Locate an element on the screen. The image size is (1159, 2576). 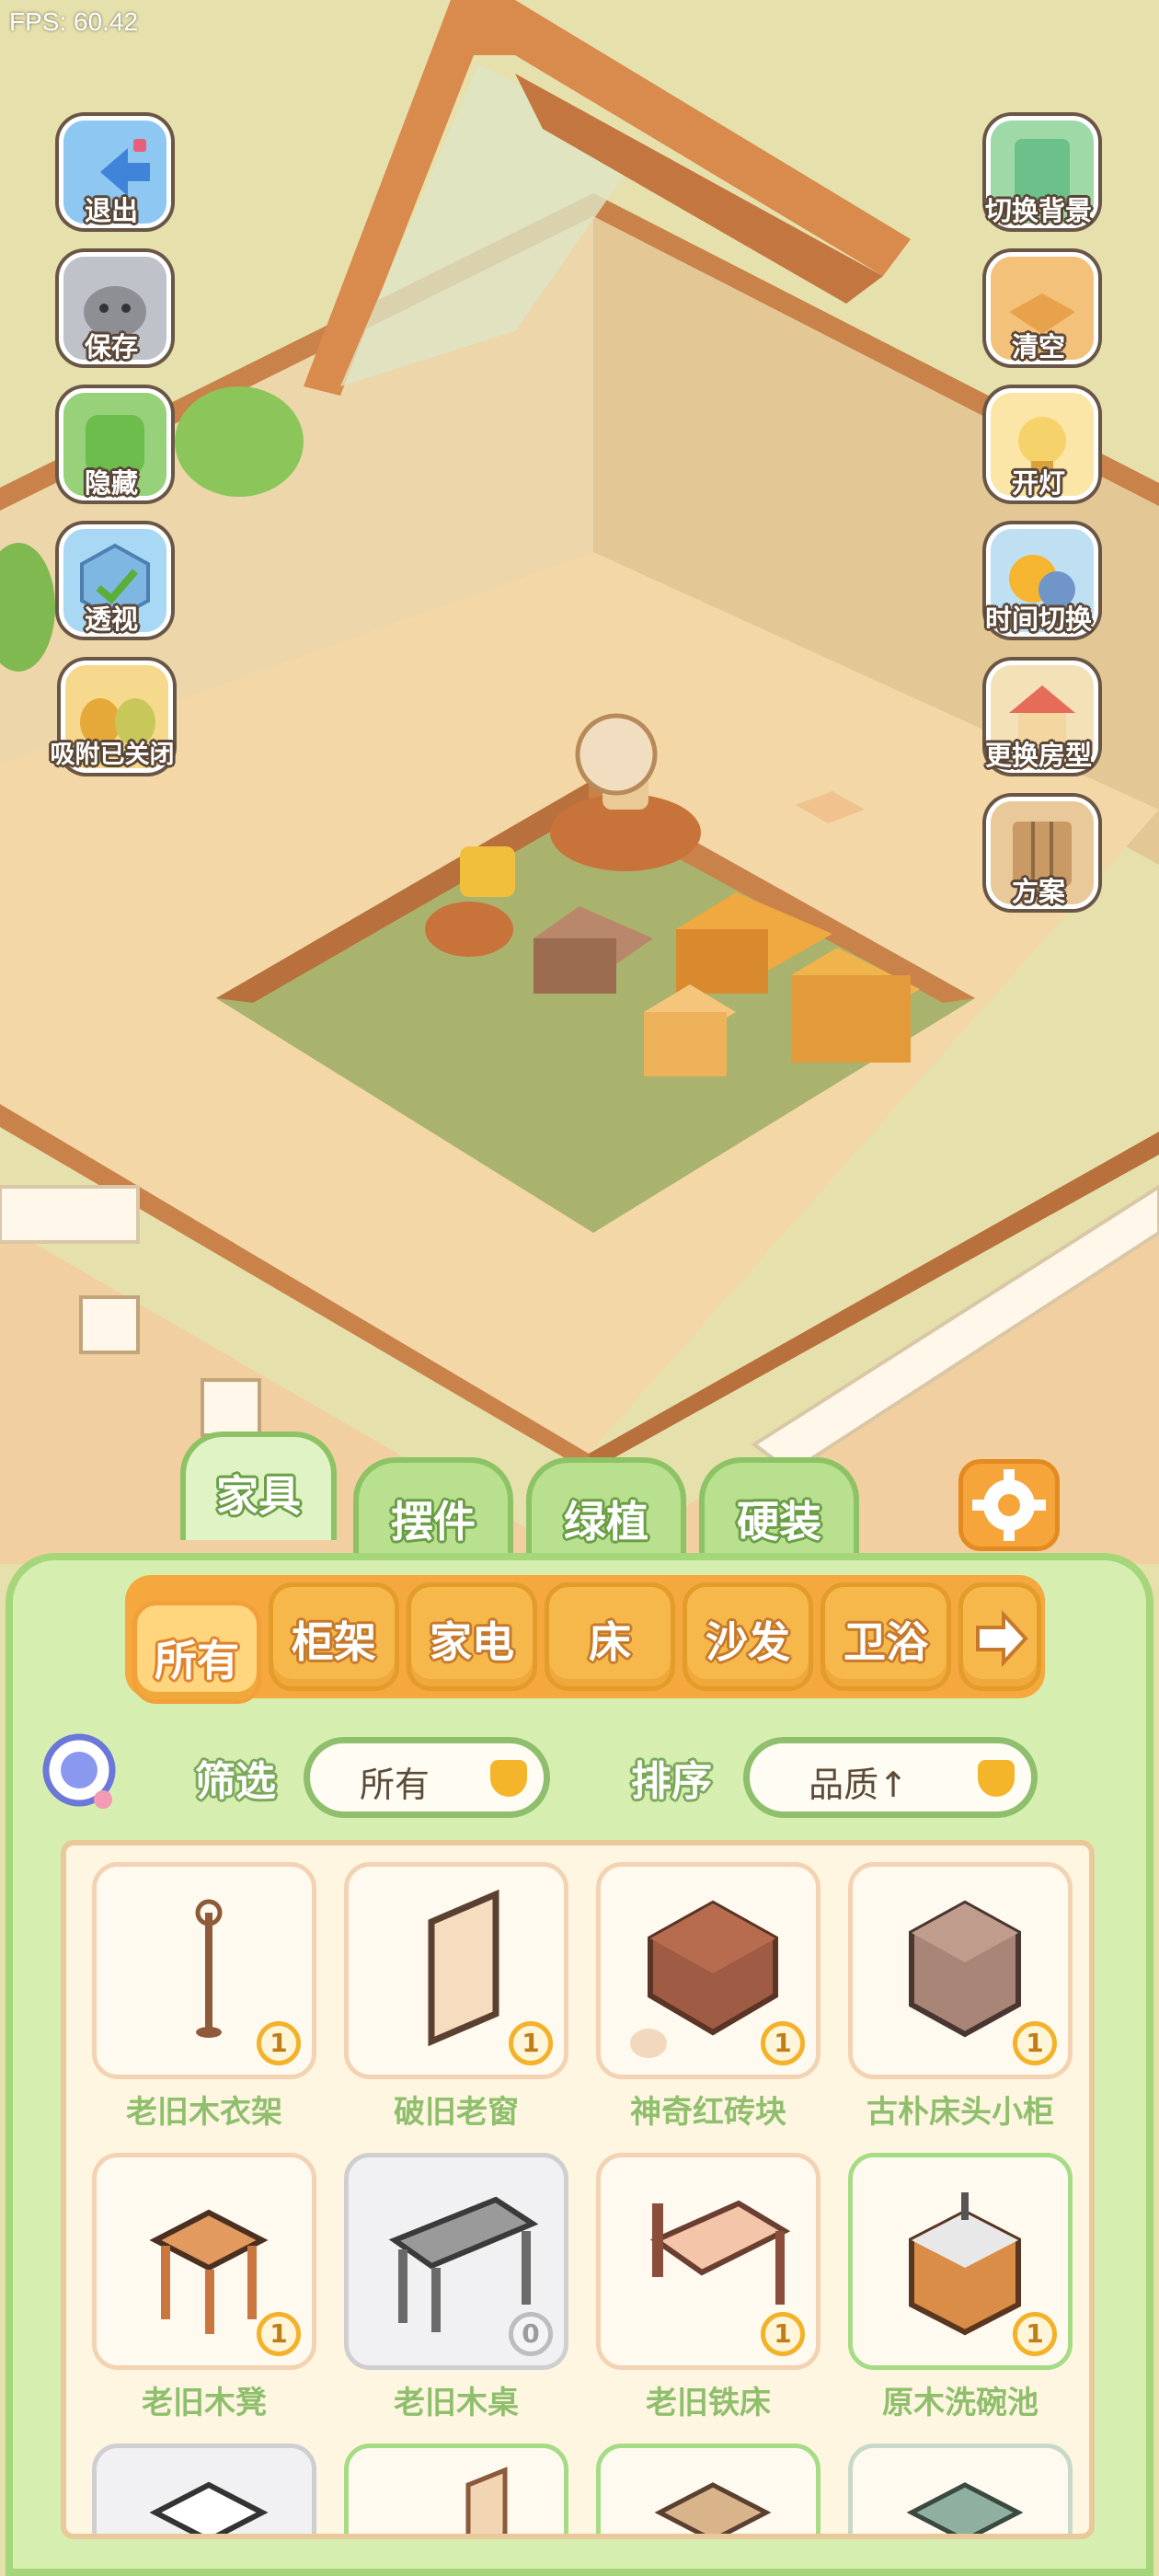
time-switch-button: 时间切换 is located at coordinates (1038, 588).